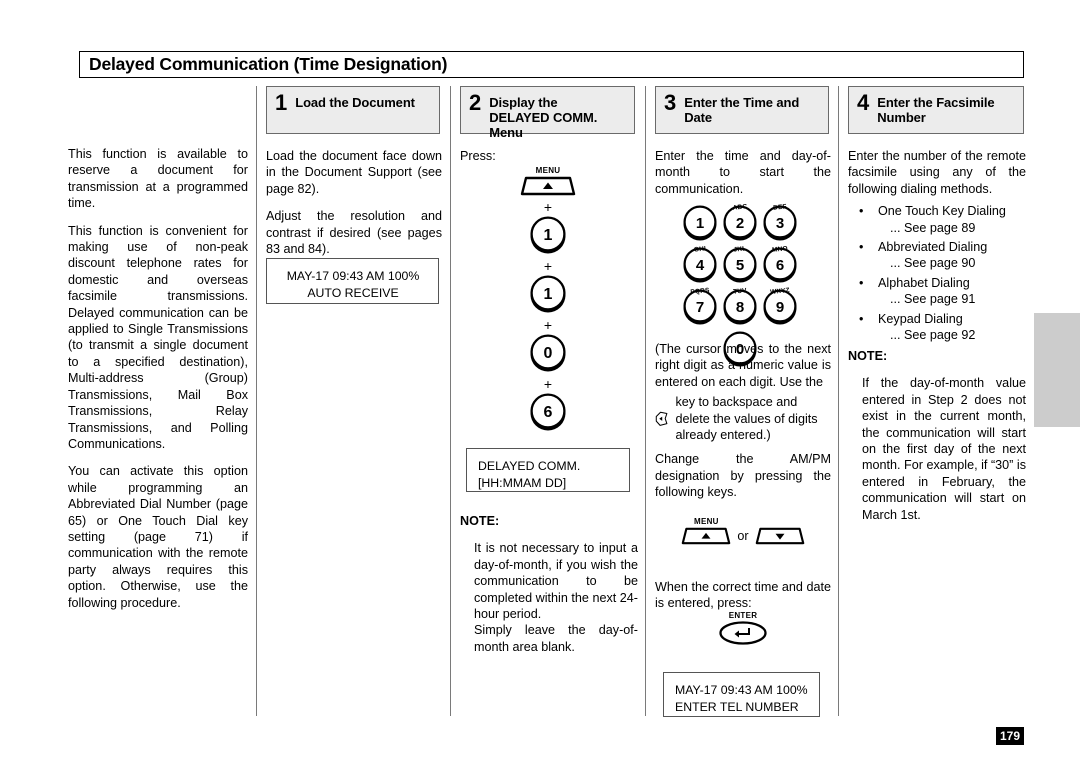 This screenshot has height=763, width=1080. I want to click on keypad-row-2: GHI 4 JKL 5 MNO 6, so click(740, 266).